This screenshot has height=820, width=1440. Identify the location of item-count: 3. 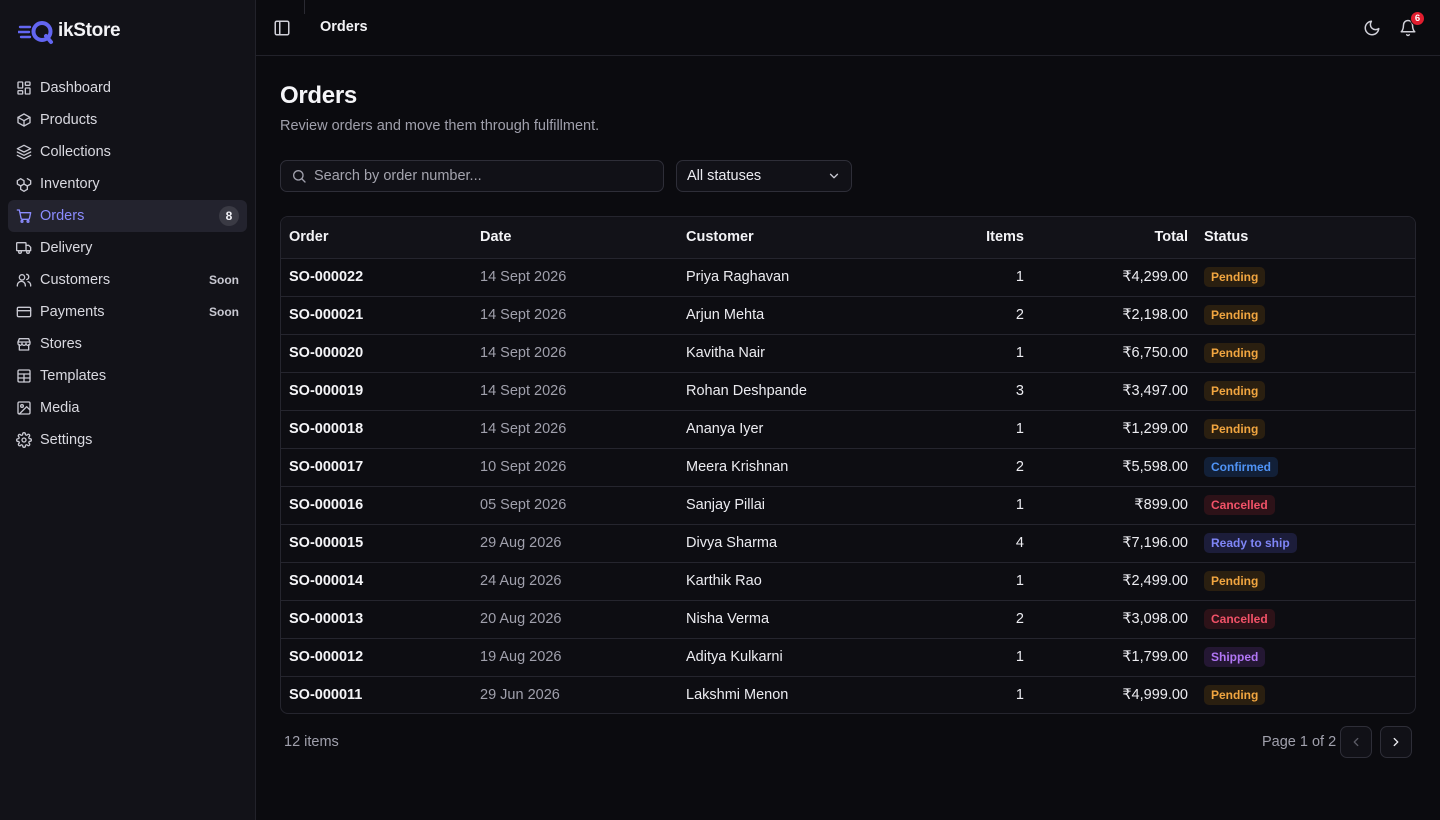
(1019, 391).